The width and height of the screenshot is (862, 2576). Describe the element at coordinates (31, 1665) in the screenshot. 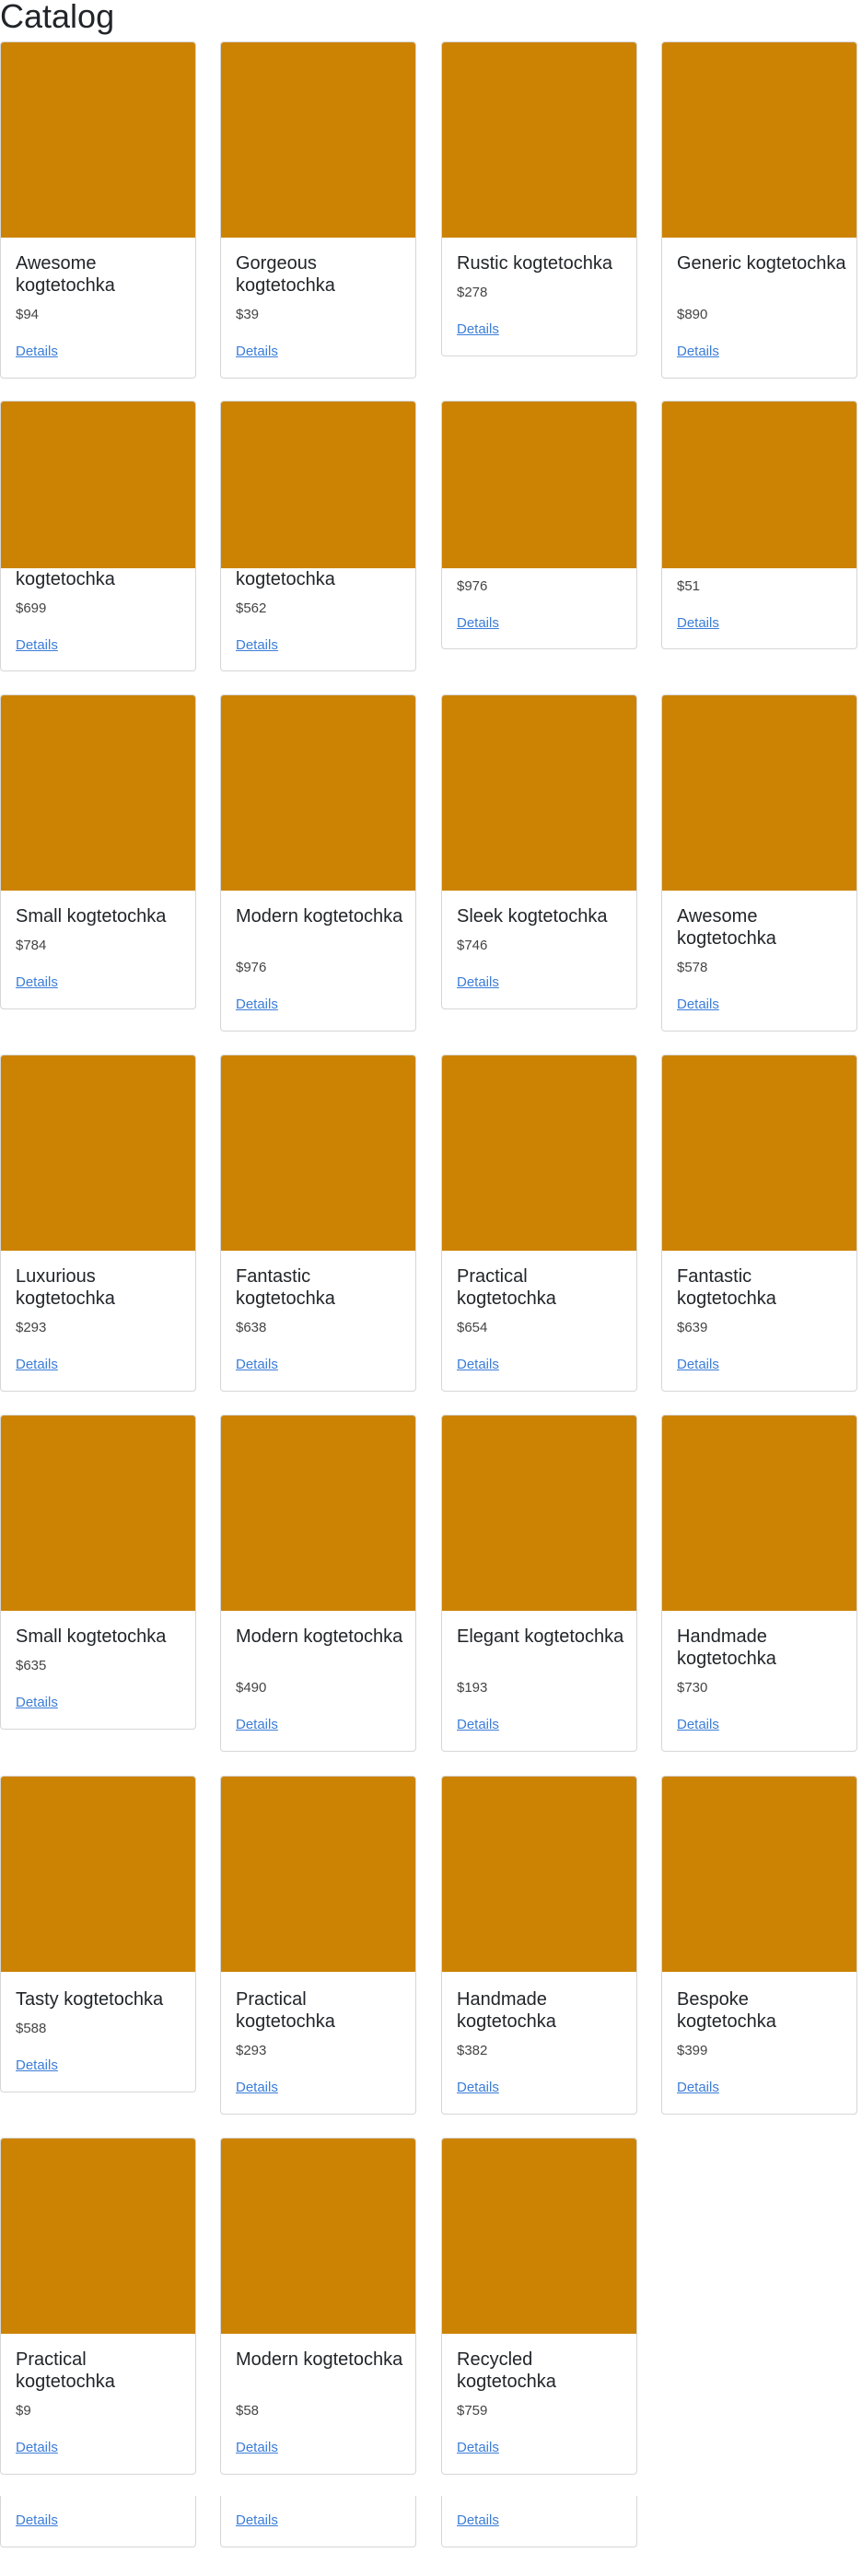

I see `product-price: $635` at that location.